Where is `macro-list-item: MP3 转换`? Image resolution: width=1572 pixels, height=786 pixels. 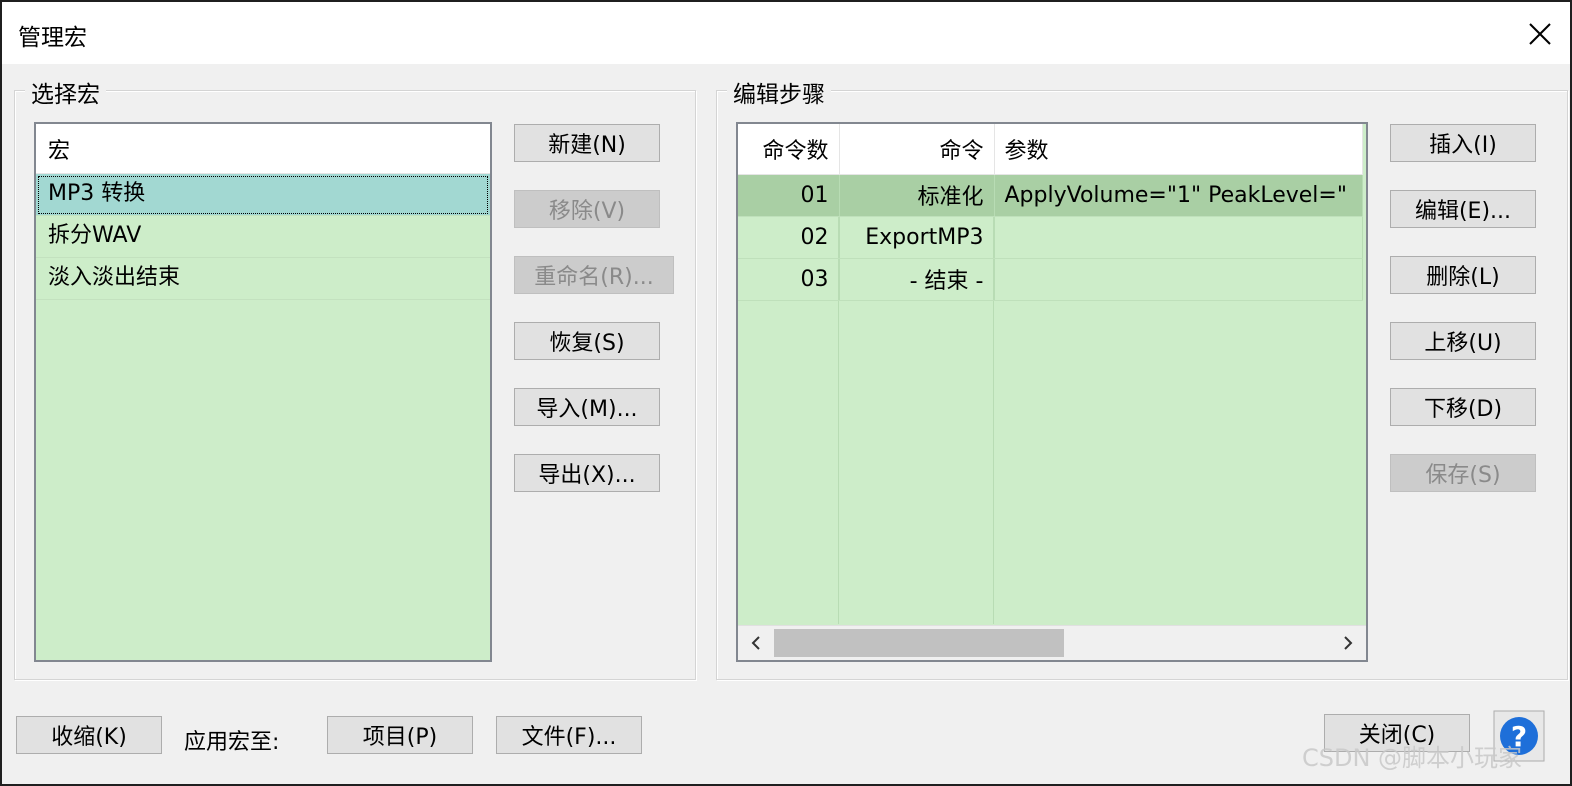 macro-list-item: MP3 转换 is located at coordinates (263, 195).